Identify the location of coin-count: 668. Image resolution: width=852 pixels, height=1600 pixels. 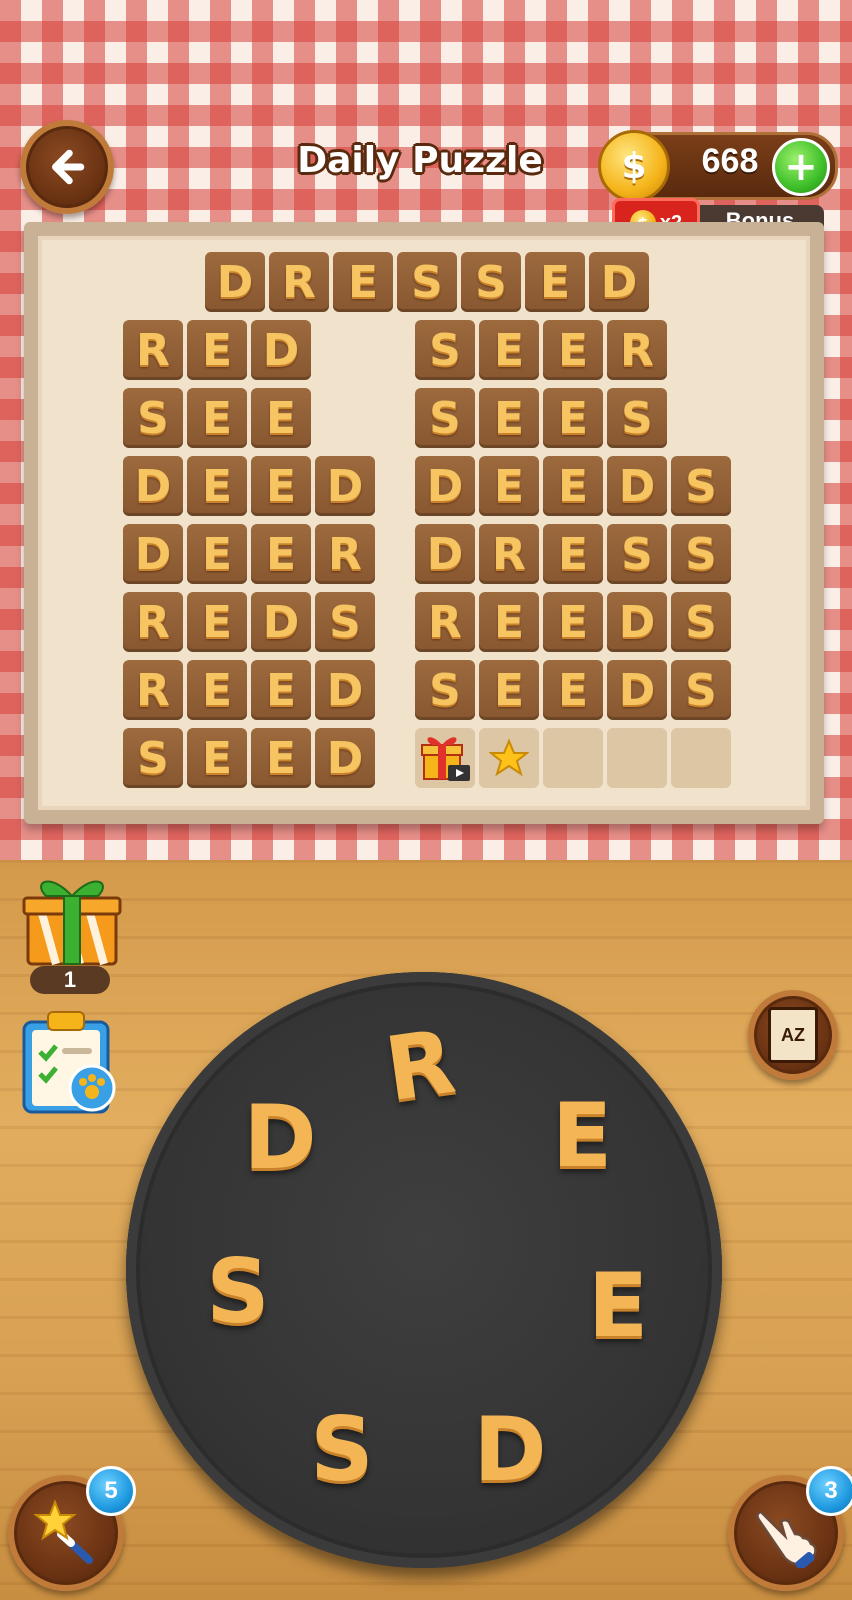
(730, 161).